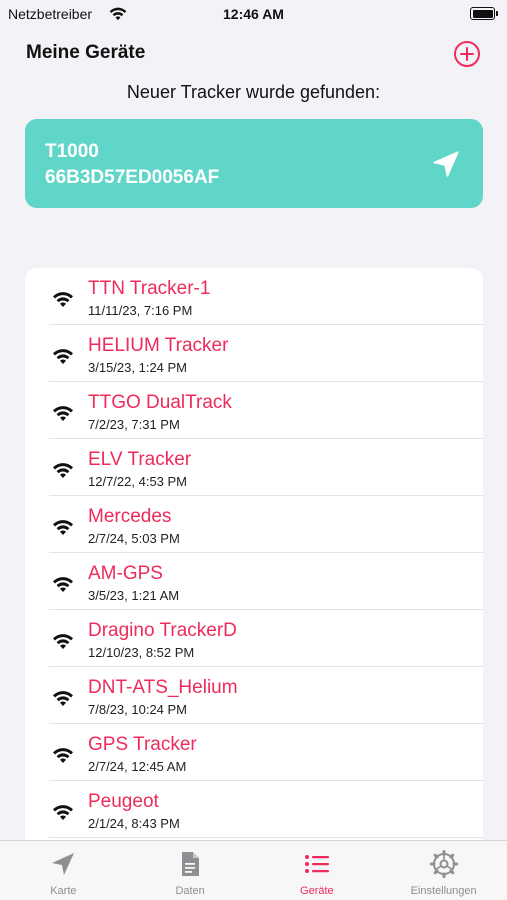 The height and width of the screenshot is (900, 507). Describe the element at coordinates (160, 402) in the screenshot. I see `device-name: TTGO DualTrack` at that location.